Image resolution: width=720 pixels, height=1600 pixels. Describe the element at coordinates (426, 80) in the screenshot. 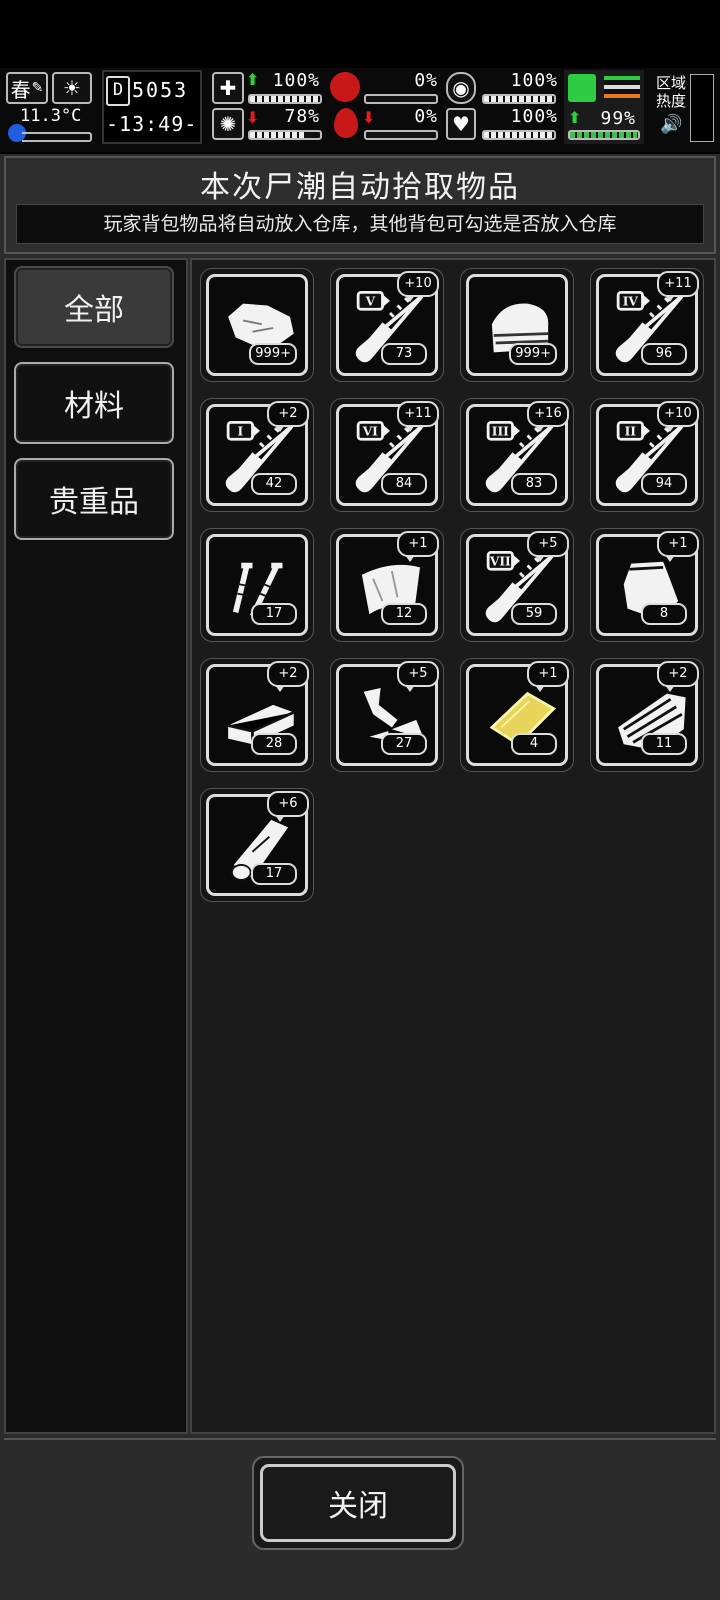

I see `hunger-value: 0%` at that location.